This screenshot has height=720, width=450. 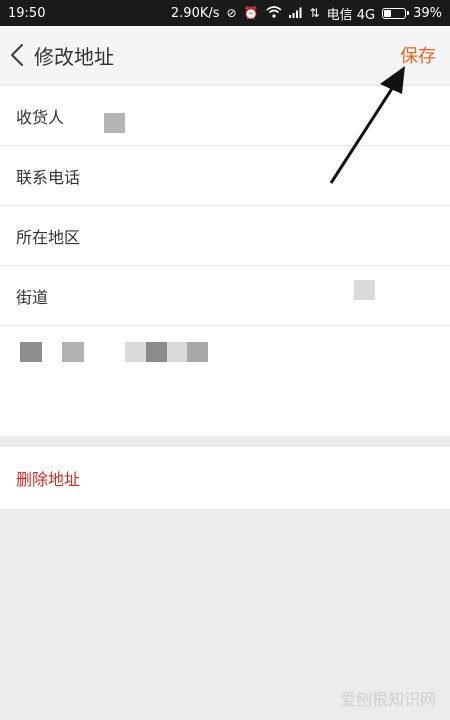 What do you see at coordinates (195, 13) in the screenshot?
I see `network-speed: 2.90K/s` at bounding box center [195, 13].